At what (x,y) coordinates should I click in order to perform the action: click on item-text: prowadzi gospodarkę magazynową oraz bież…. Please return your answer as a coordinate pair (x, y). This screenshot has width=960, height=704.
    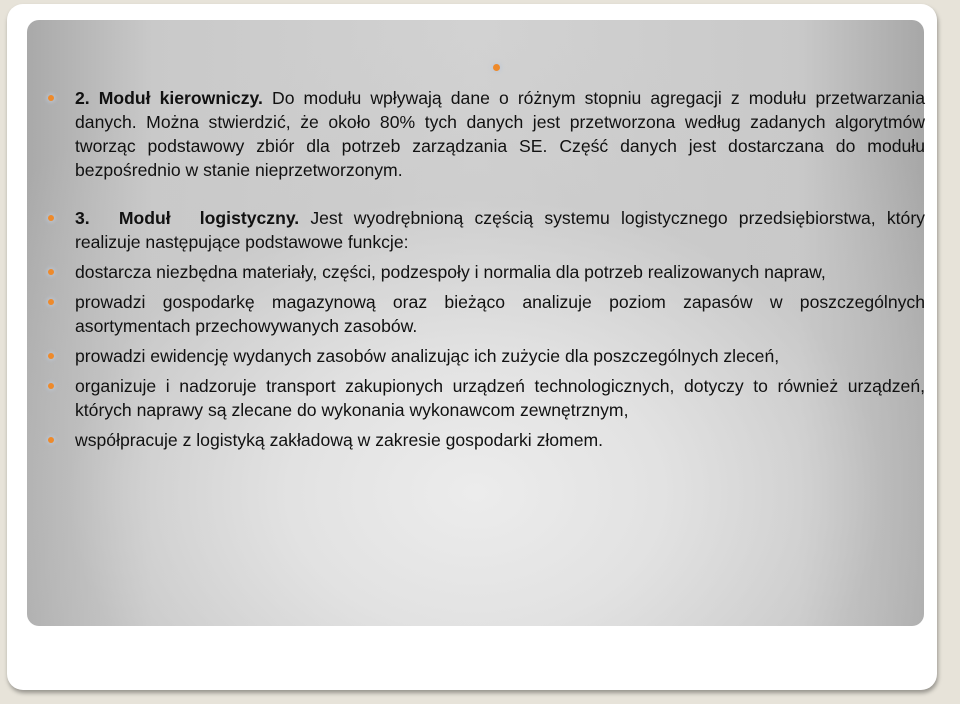
    Looking at the image, I should click on (500, 314).